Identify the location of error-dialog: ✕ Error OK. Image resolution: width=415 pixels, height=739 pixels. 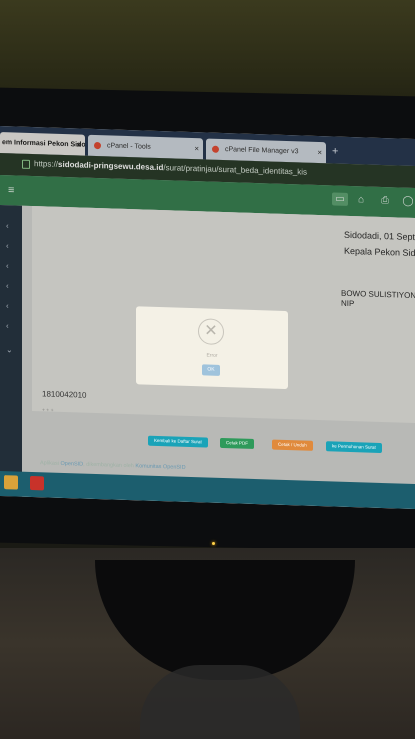
(212, 348).